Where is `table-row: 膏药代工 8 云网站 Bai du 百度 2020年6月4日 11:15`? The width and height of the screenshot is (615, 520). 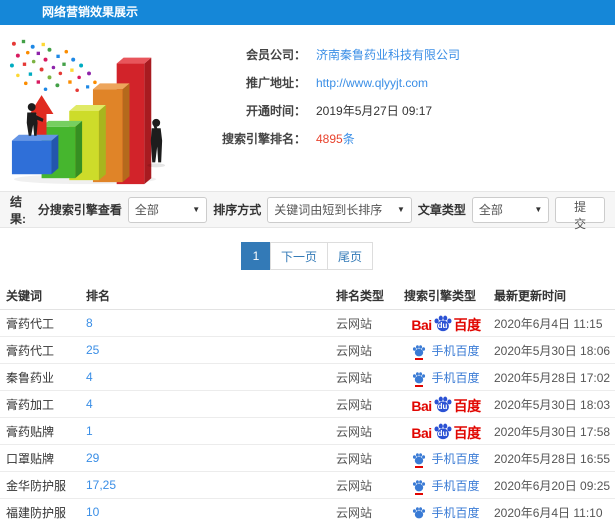 table-row: 膏药代工 8 云网站 Bai du 百度 2020年6月4日 11:15 is located at coordinates (307, 323).